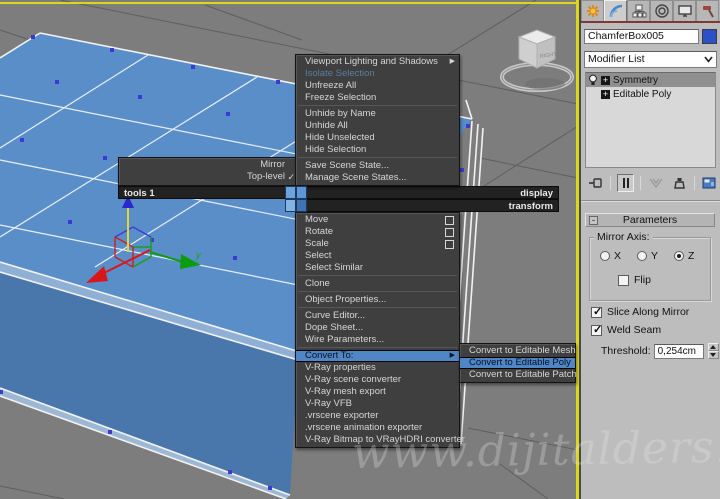 The image size is (720, 499). I want to click on sunburst-icon, so click(592, 11).